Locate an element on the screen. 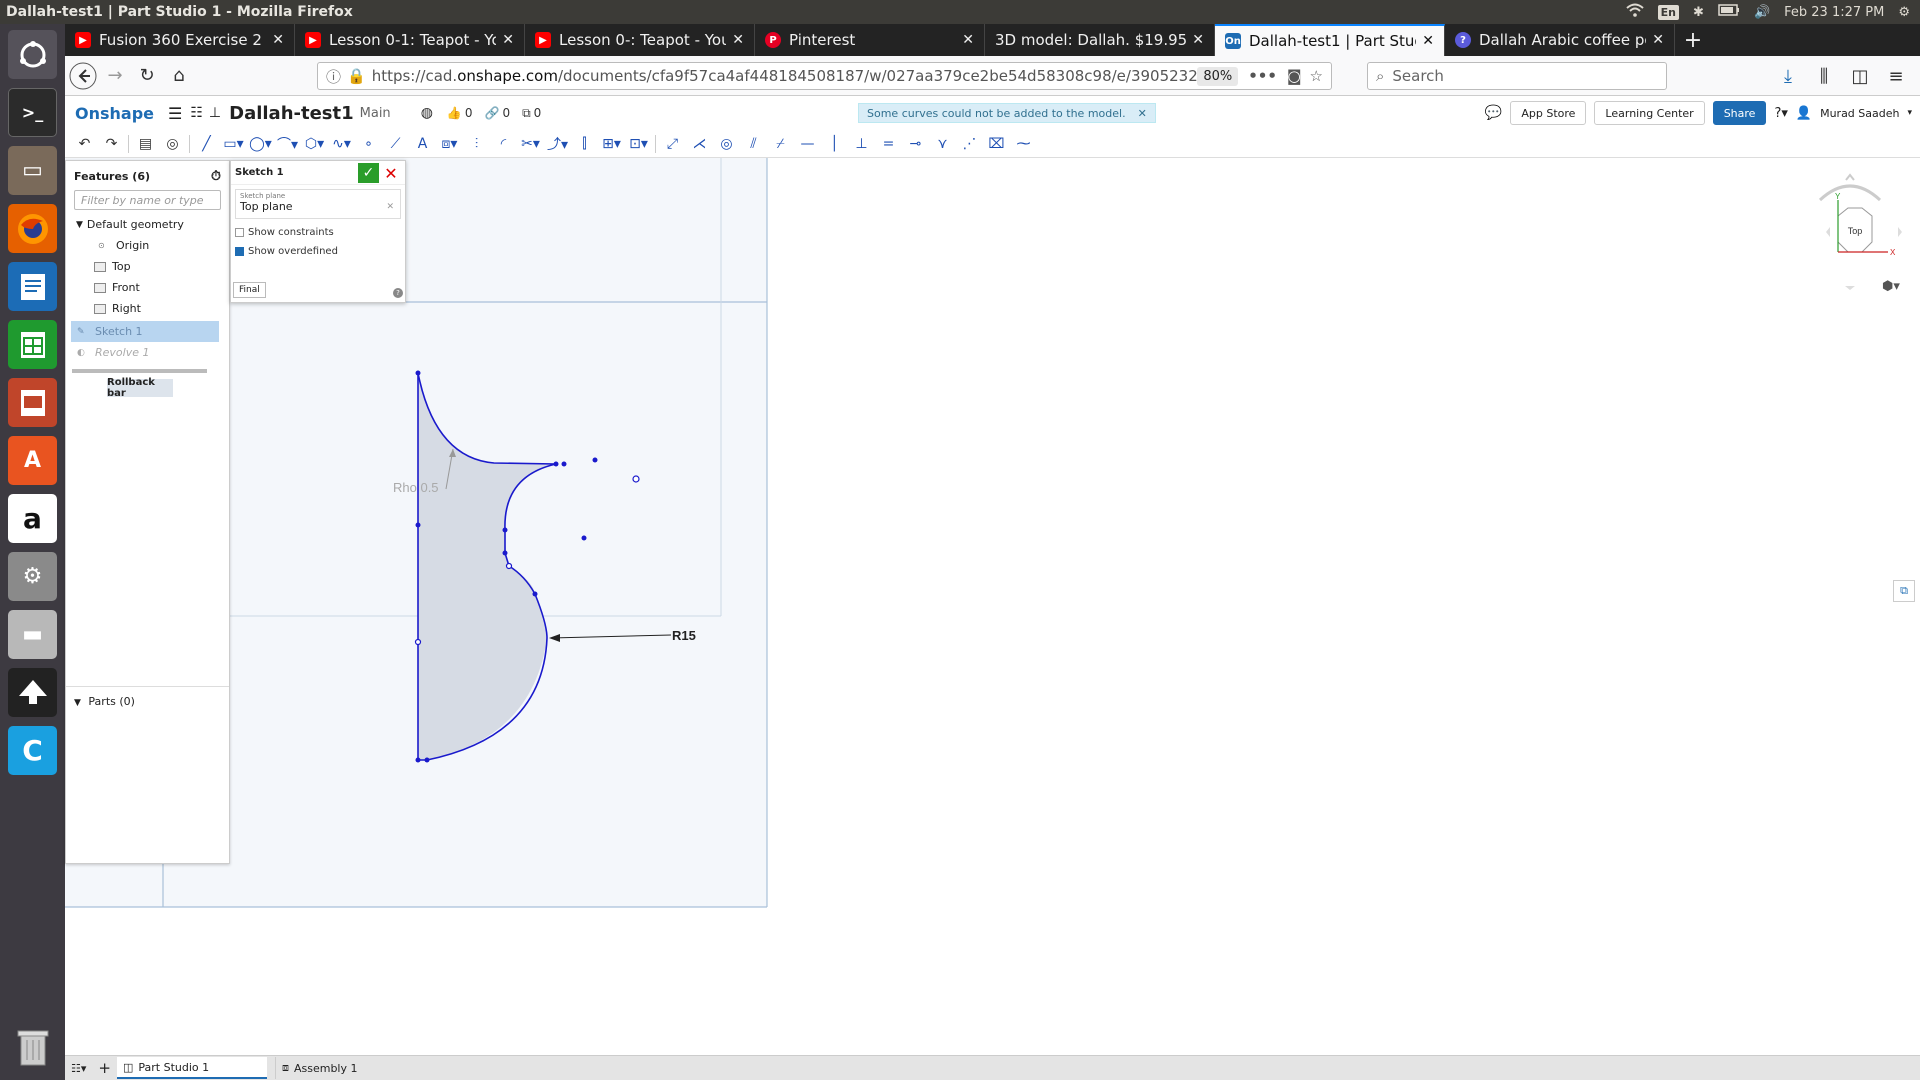  tab-manager-icon: ☷▾ is located at coordinates (78, 1068).